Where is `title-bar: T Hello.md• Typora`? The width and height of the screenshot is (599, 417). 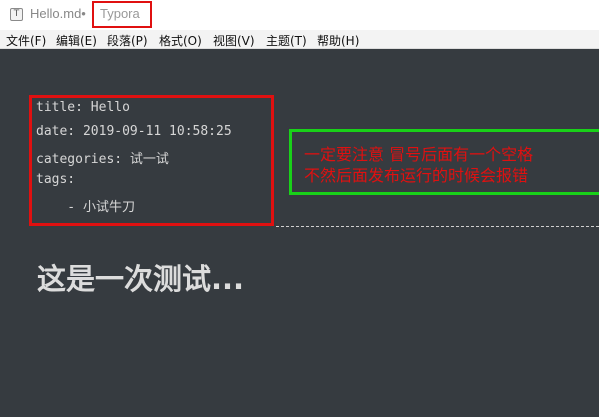 title-bar: T Hello.md• Typora is located at coordinates (299, 15).